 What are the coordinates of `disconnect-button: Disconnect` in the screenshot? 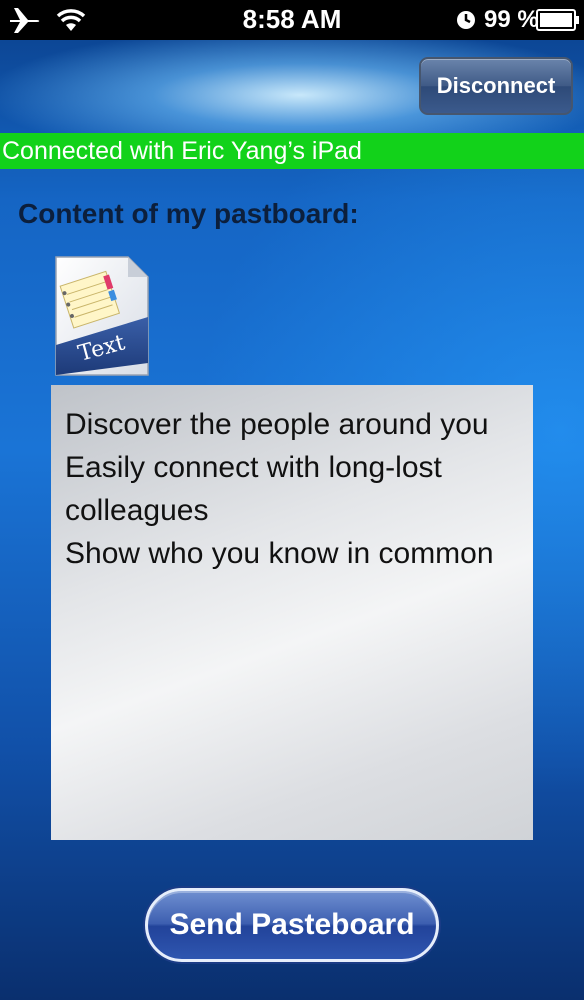 It's located at (496, 86).